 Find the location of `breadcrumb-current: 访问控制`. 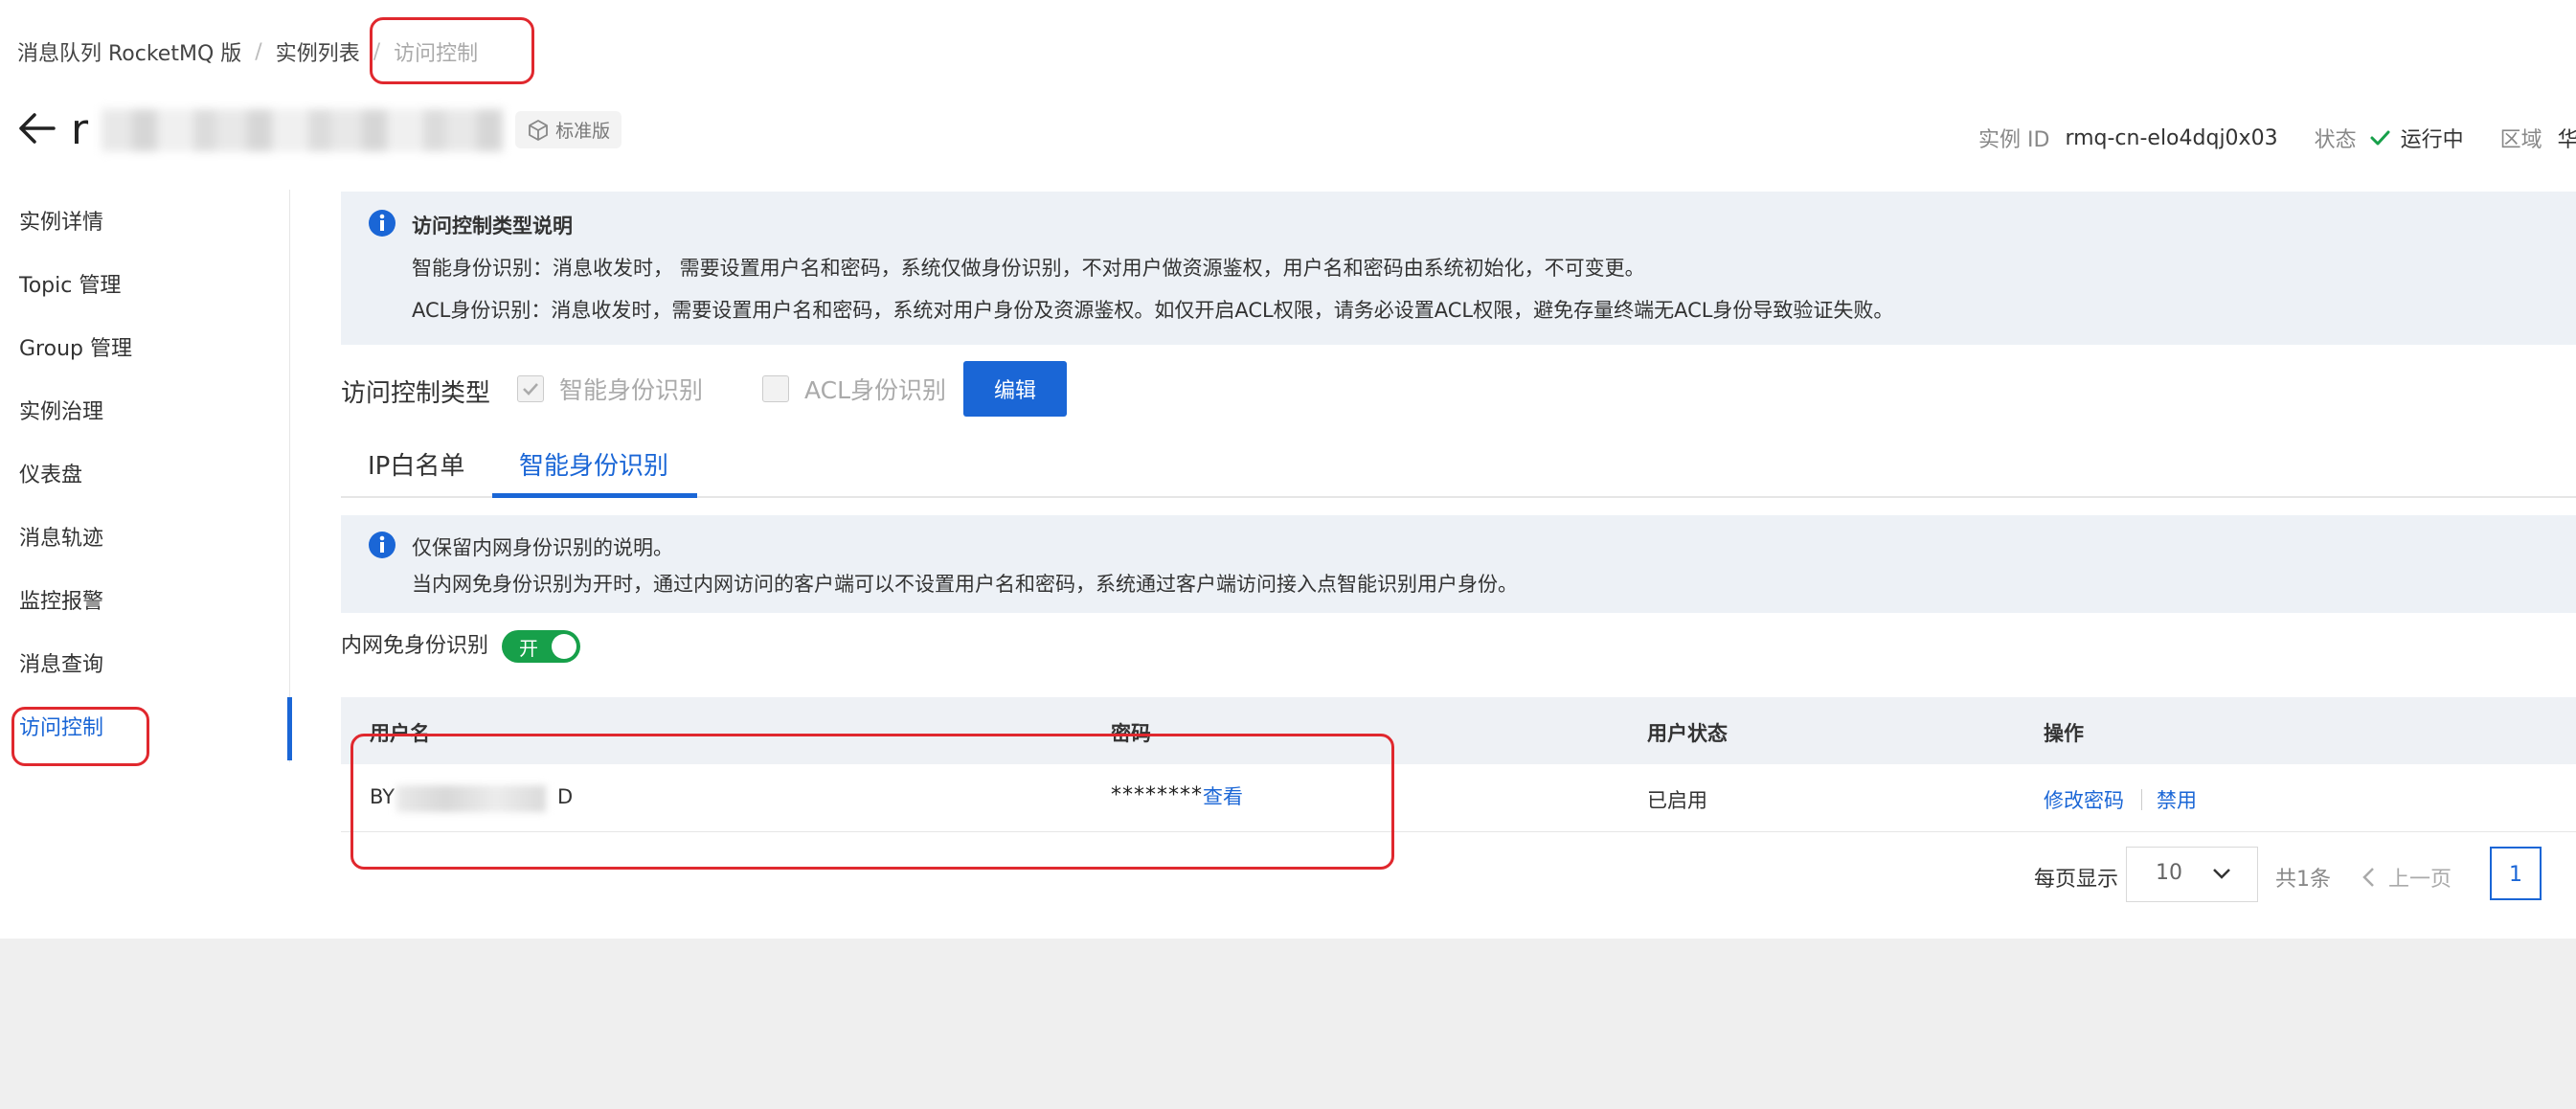

breadcrumb-current: 访问控制 is located at coordinates (436, 54).